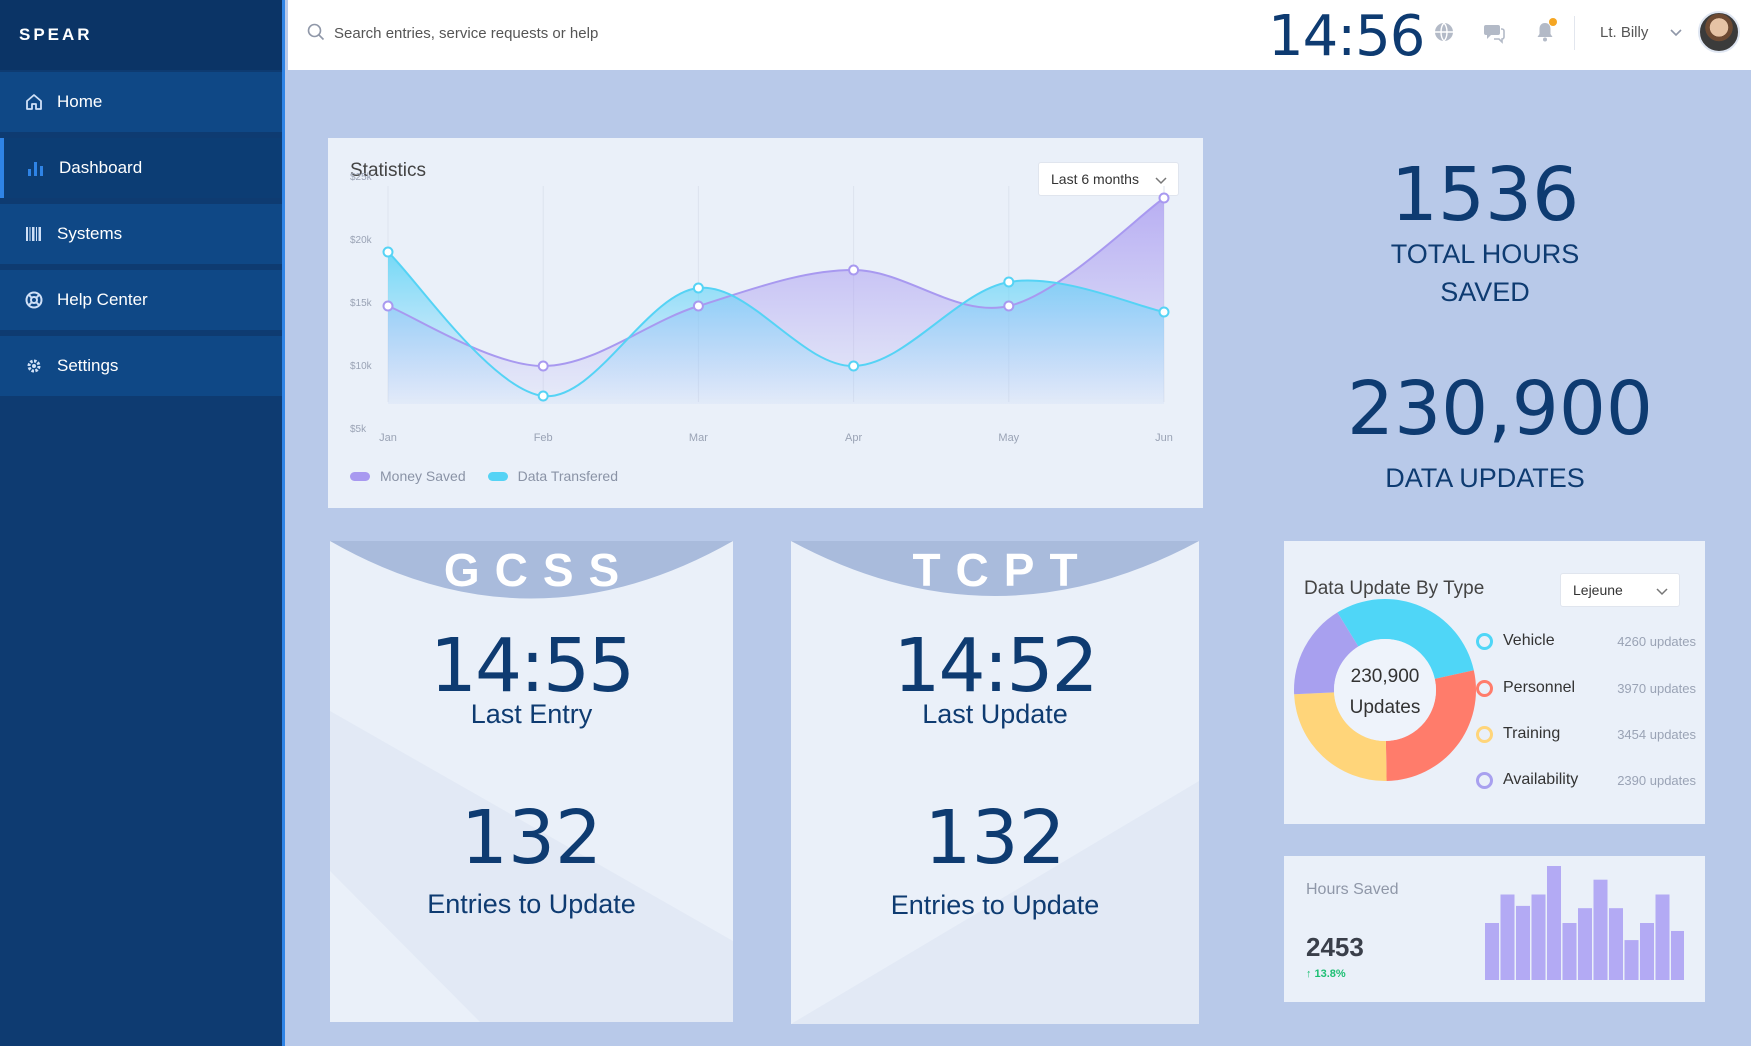 This screenshot has width=1751, height=1046. Describe the element at coordinates (1002, 570) in the screenshot. I see `tcpt-title: TCPT` at that location.